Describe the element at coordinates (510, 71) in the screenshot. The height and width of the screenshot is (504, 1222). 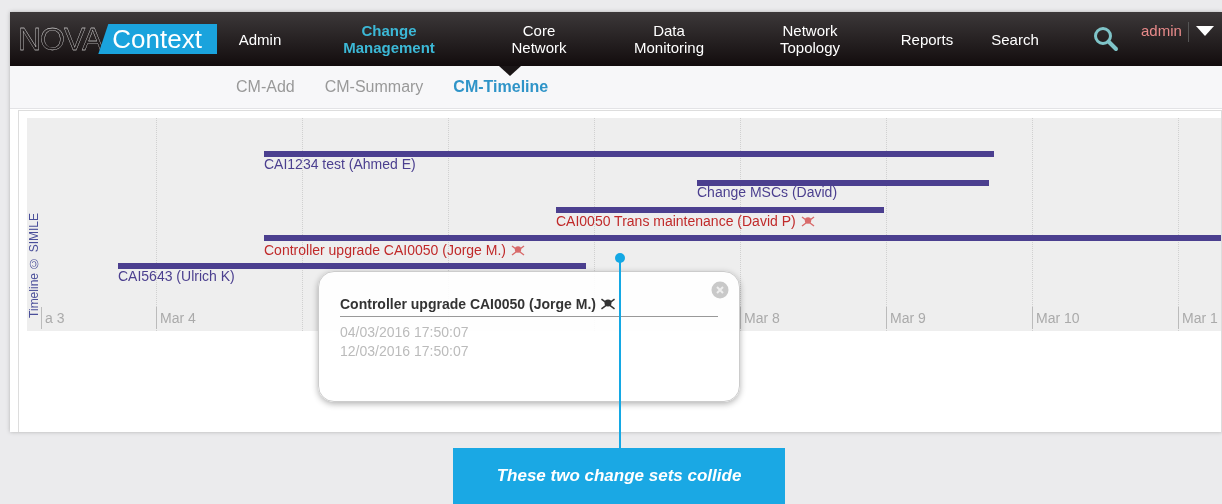
I see `nav-pointer` at that location.